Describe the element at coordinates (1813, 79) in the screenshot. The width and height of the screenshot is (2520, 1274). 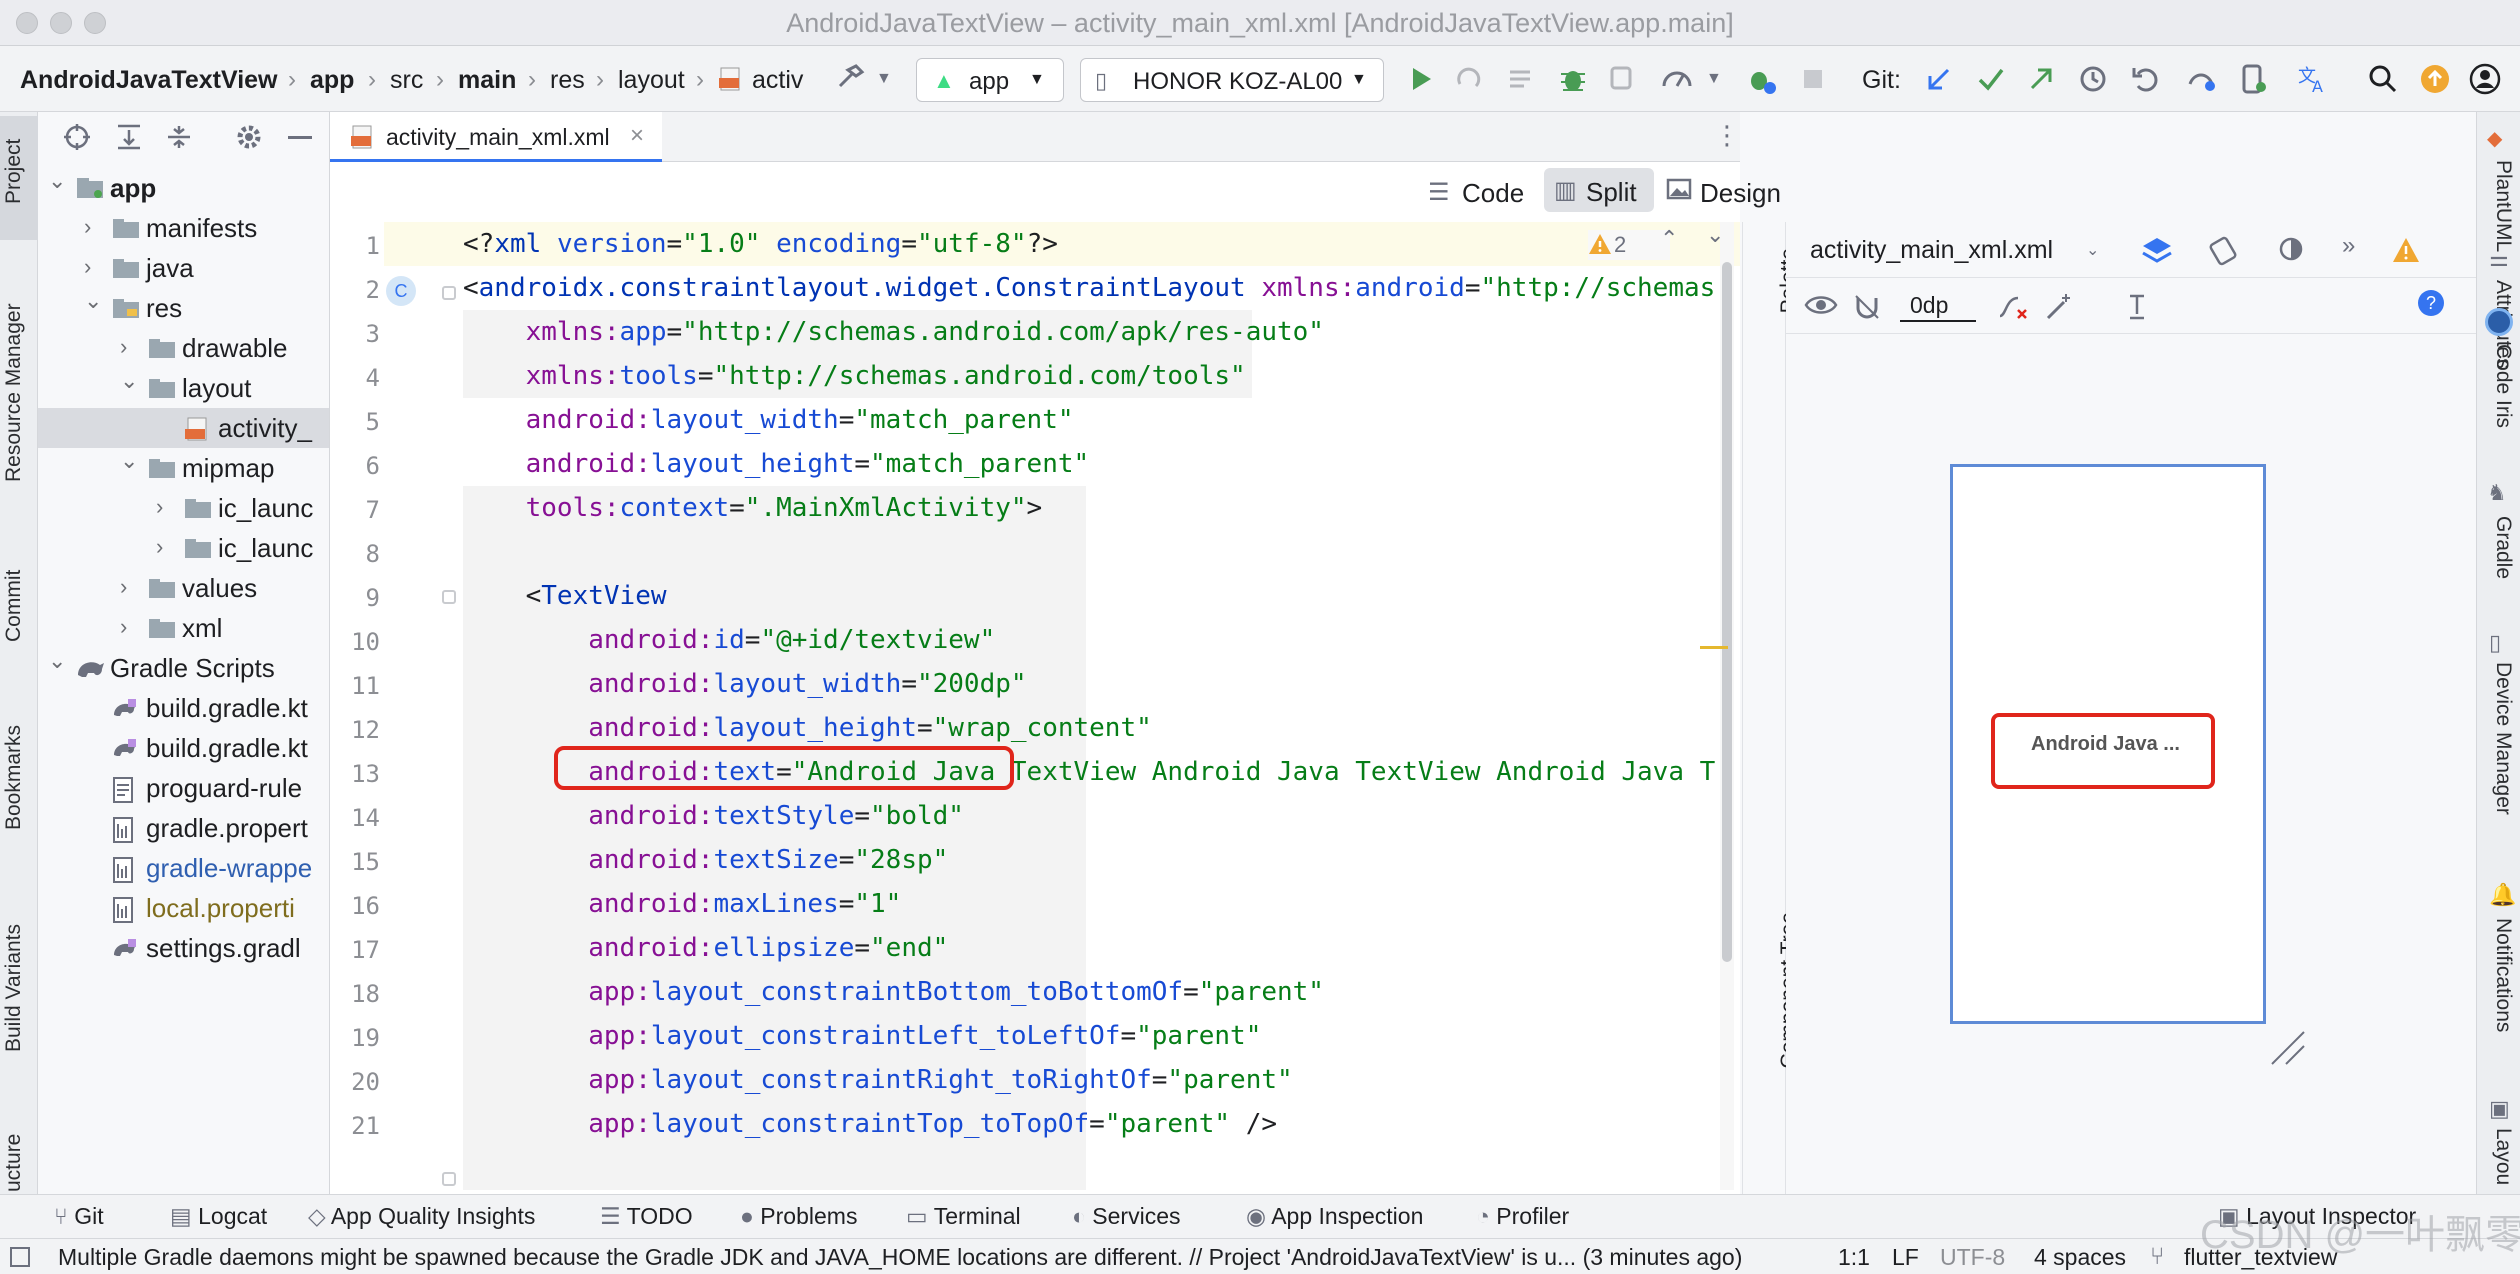
I see `stop-icon` at that location.